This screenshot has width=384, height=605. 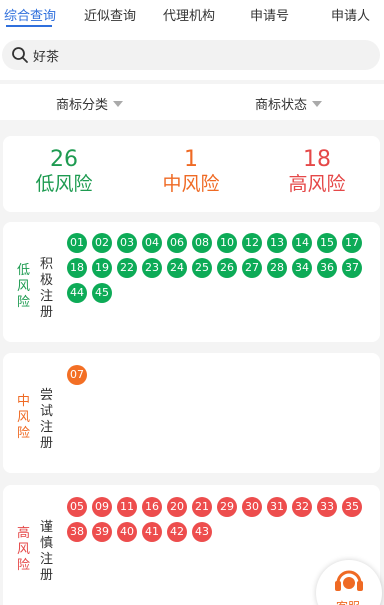 What do you see at coordinates (277, 507) in the screenshot?
I see `class-chip: 31` at bounding box center [277, 507].